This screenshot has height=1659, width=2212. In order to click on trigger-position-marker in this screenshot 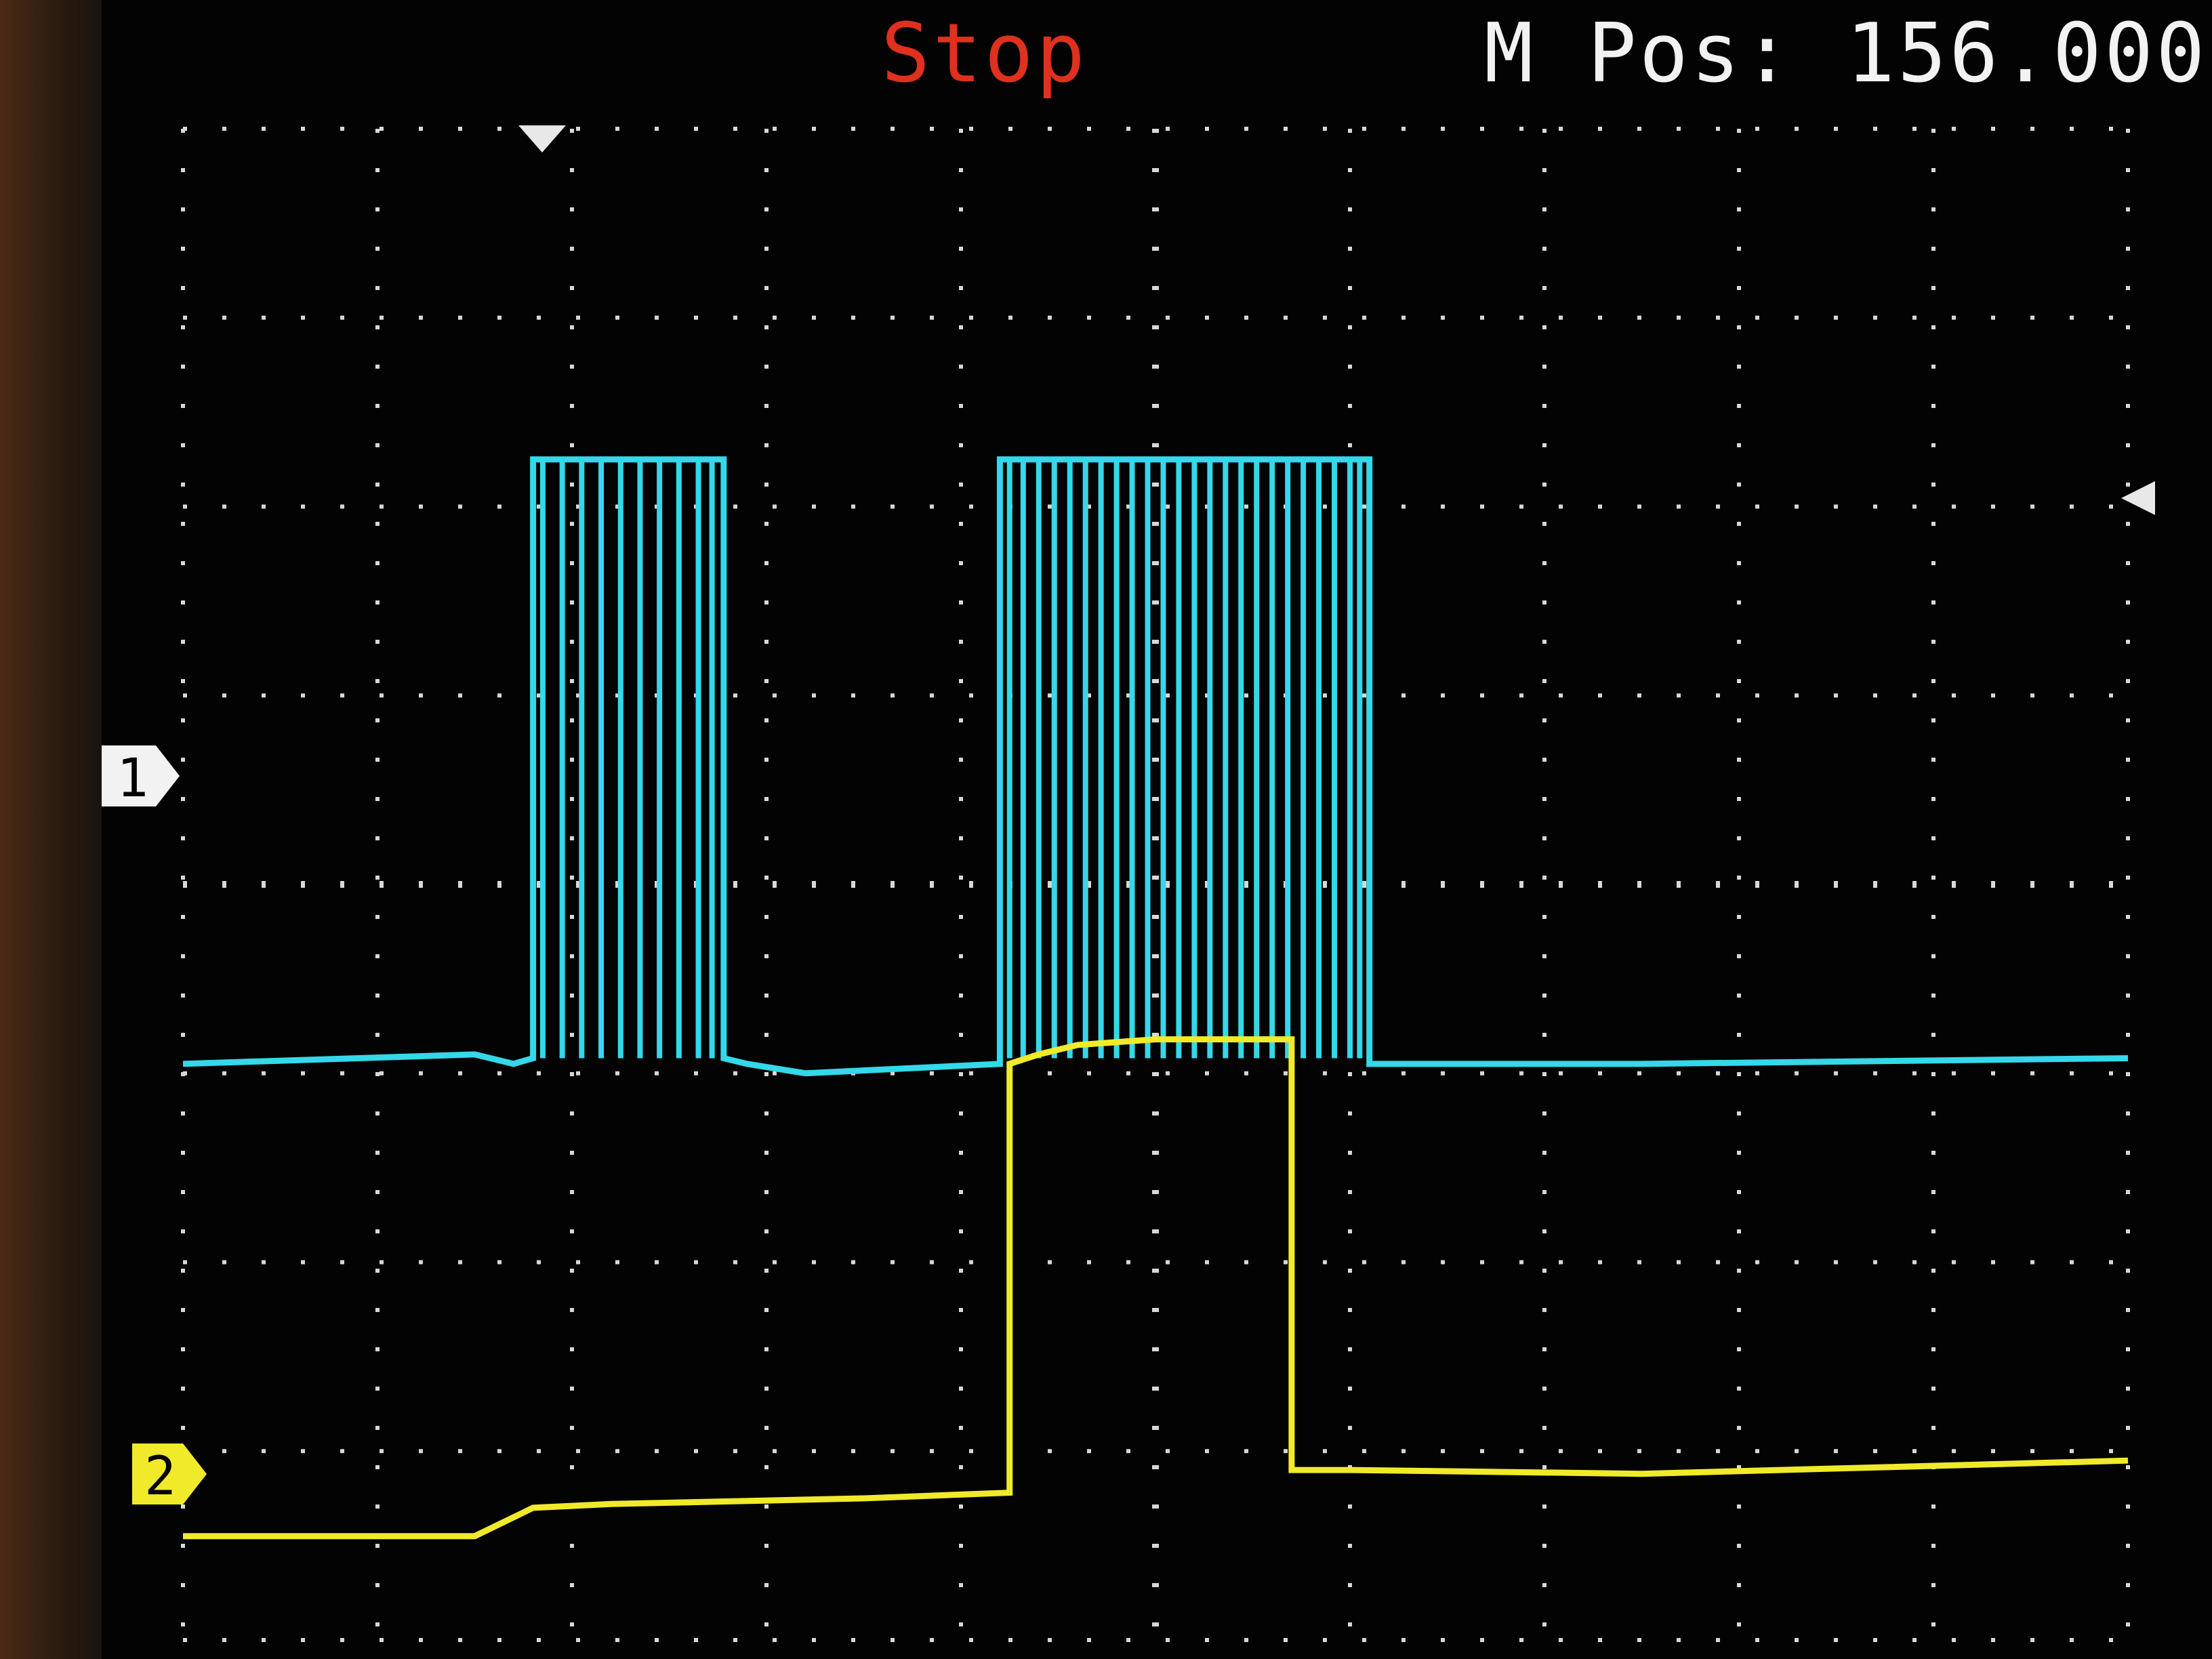, I will do `click(542, 139)`.